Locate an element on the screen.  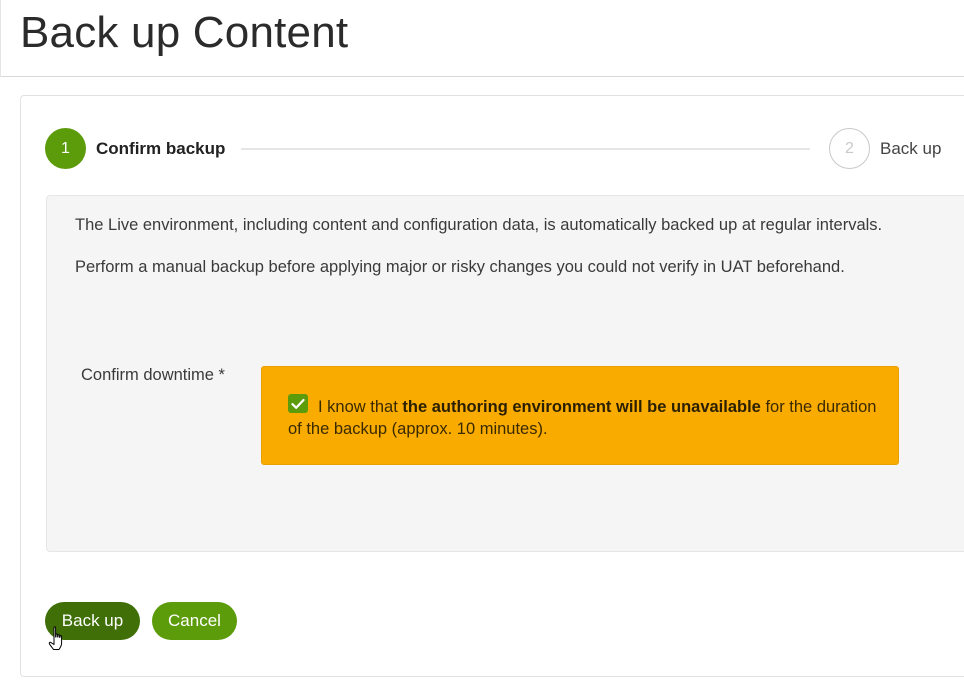
step-2-number: 2 is located at coordinates (849, 148).